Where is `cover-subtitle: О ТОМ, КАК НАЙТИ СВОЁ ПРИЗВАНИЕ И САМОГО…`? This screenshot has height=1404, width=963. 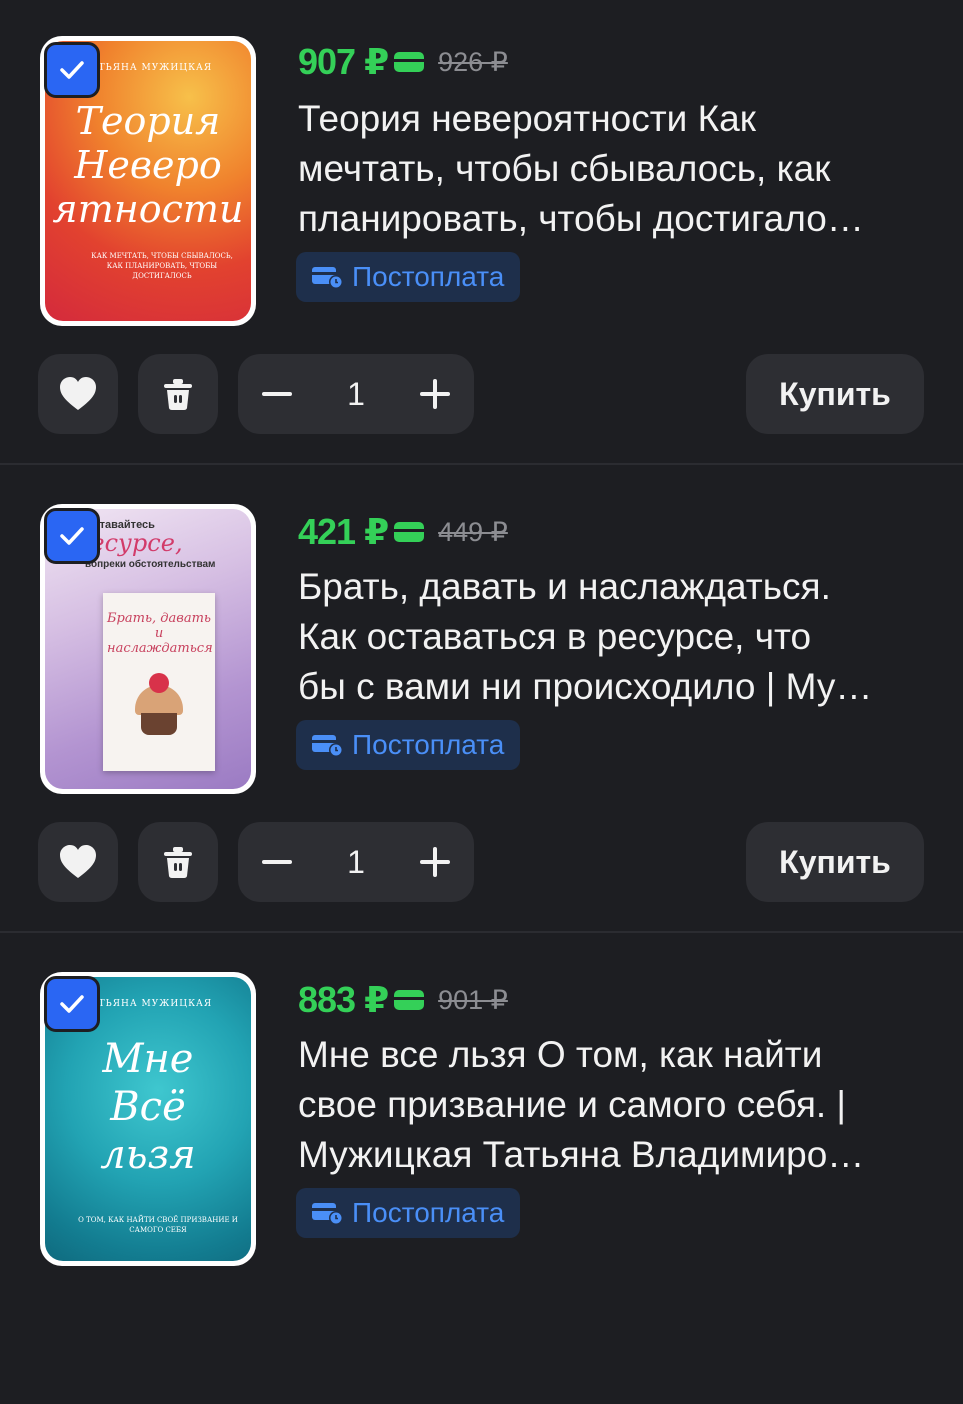
cover-subtitle: О ТОМ, КАК НАЙТИ СВОЁ ПРИЗВАНИЕ И САМОГО… is located at coordinates (158, 1225).